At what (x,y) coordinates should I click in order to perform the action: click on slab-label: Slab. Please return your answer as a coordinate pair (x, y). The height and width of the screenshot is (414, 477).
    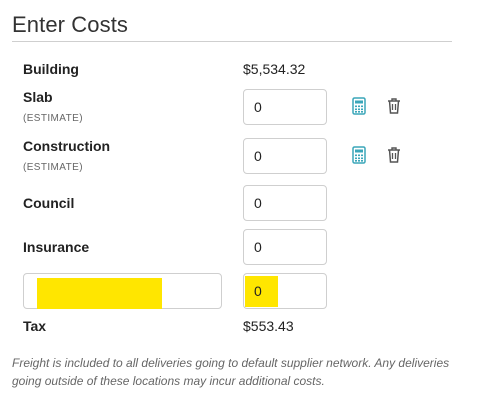
    Looking at the image, I should click on (38, 97).